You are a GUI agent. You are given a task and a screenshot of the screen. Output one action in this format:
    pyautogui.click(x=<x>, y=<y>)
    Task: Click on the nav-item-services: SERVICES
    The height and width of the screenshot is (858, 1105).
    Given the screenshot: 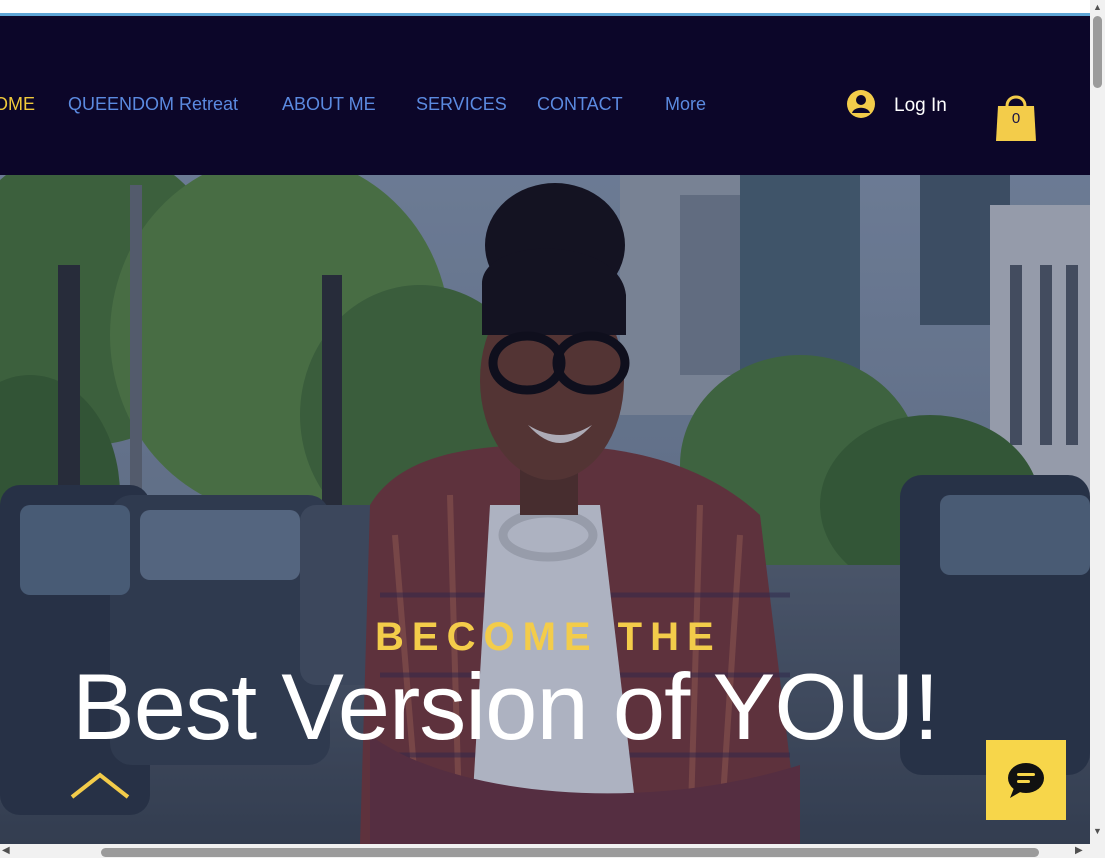 What is the action you would take?
    pyautogui.click(x=461, y=104)
    